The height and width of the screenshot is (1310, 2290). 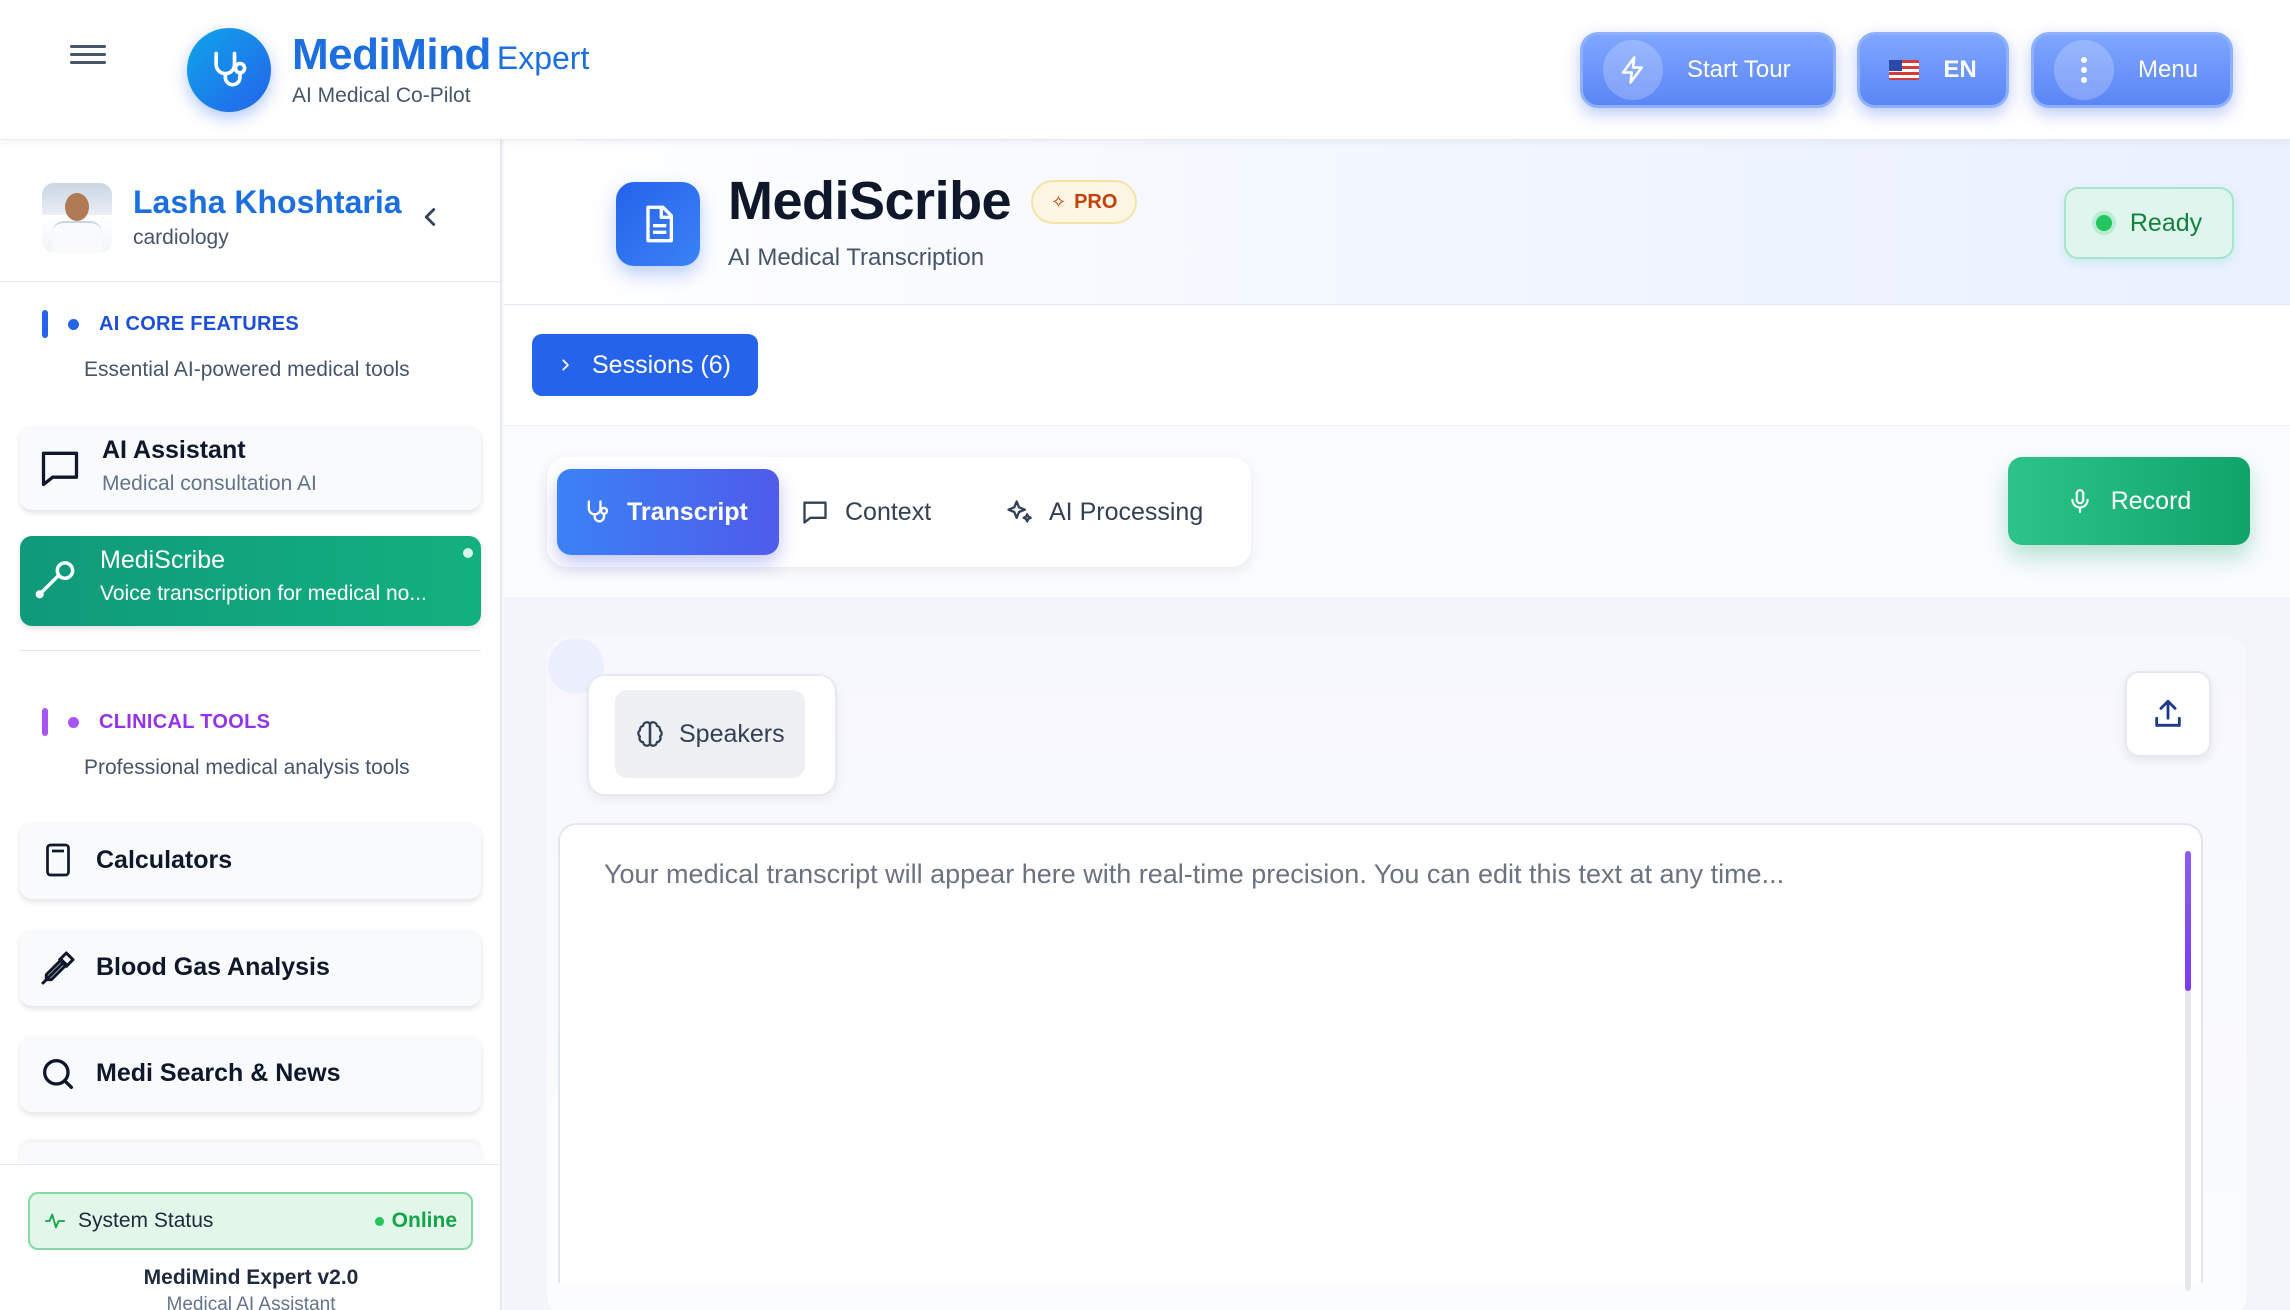 I want to click on sparkles-icon: ✧, so click(x=1059, y=201).